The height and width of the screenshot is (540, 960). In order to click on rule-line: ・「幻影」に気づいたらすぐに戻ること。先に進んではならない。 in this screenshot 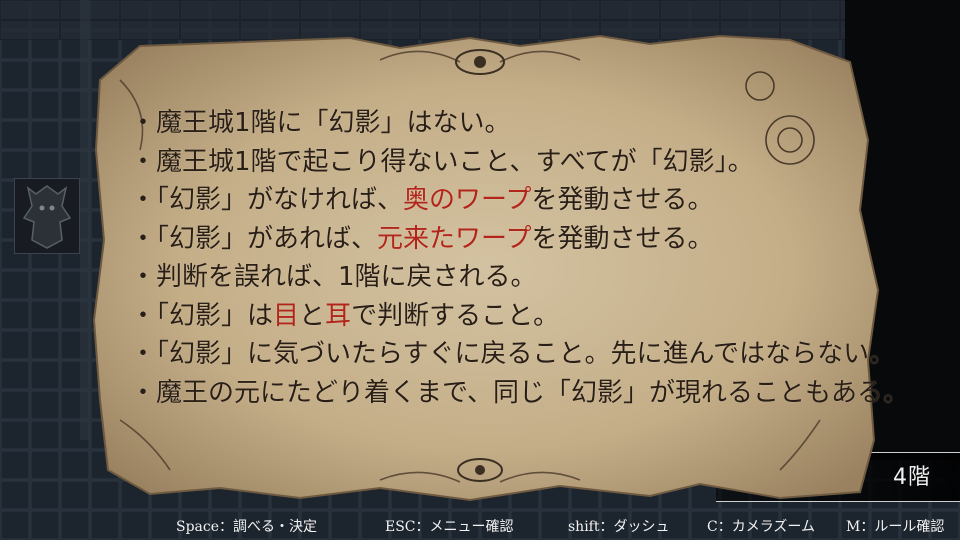, I will do `click(512, 354)`.